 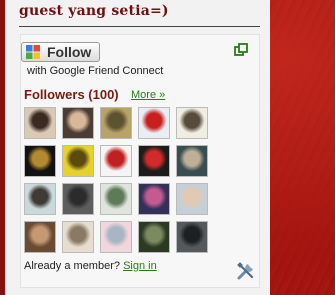 I want to click on followers-count: Followers (100), so click(x=71, y=94).